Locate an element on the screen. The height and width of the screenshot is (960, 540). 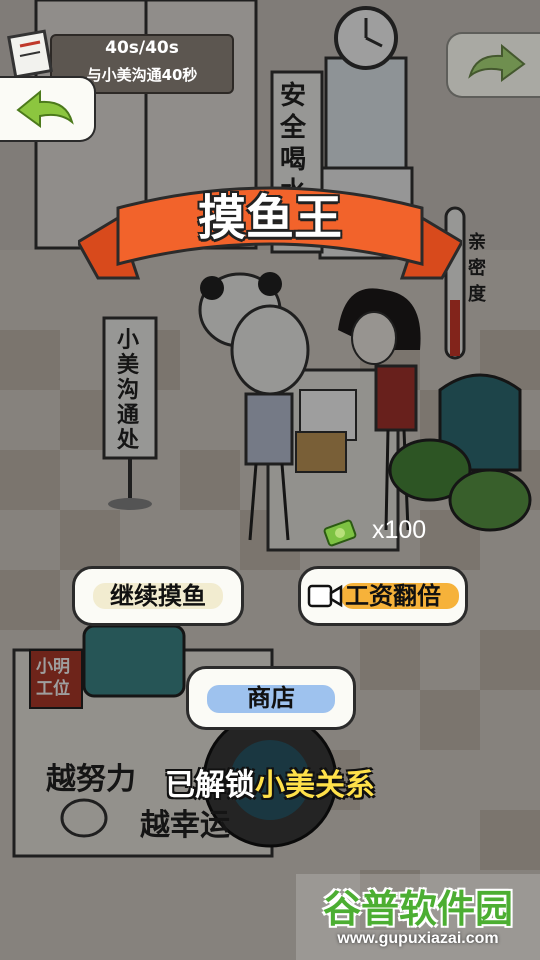
back-arrow-icon is located at coordinates (45, 108).